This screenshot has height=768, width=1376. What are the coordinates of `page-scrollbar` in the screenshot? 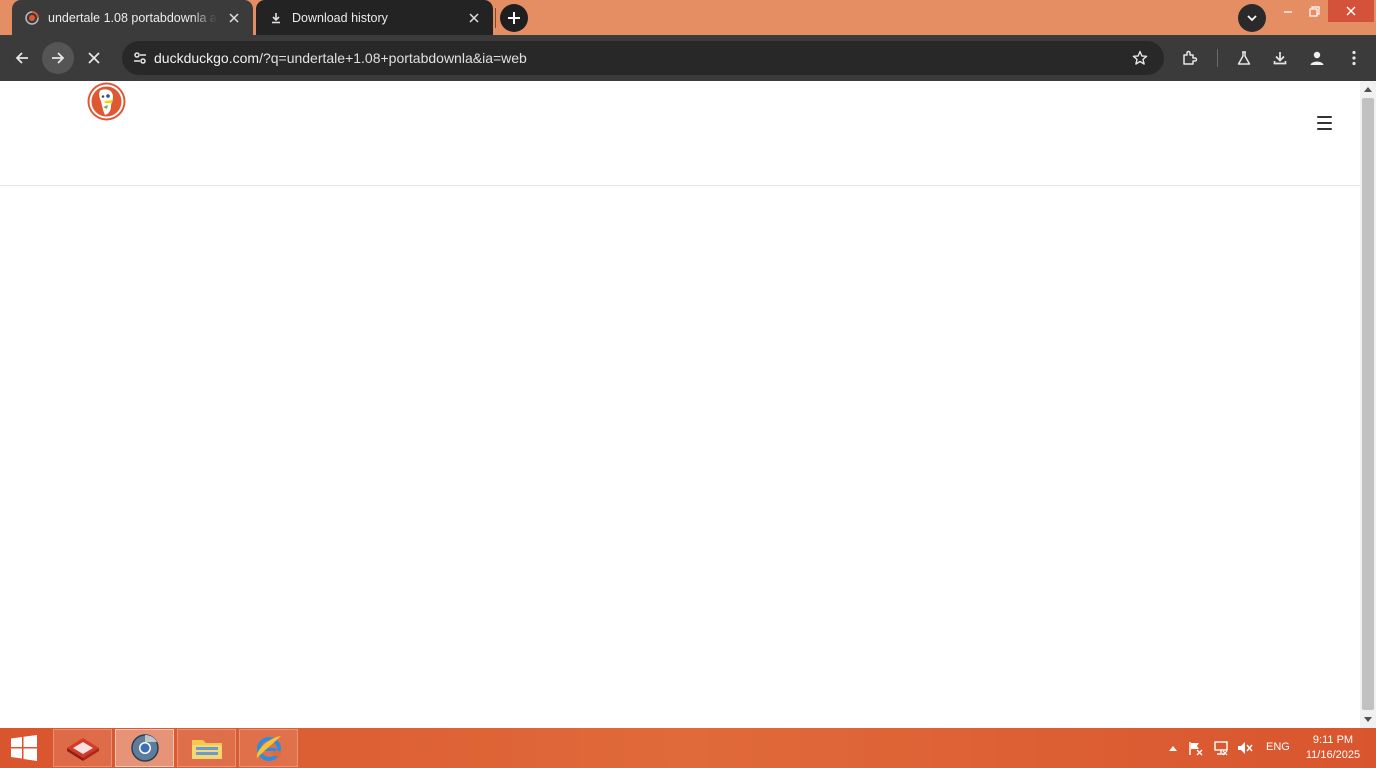 It's located at (1368, 404).